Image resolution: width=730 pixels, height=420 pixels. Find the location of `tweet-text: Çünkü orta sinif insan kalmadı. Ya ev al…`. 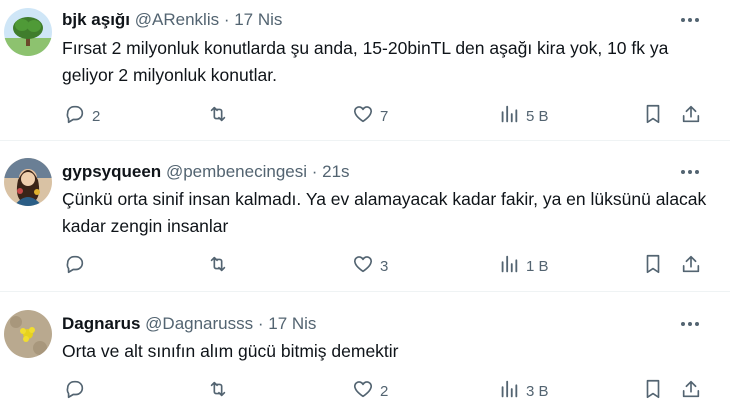

tweet-text: Çünkü orta sinif insan kalmadı. Ya ev al… is located at coordinates (384, 212).